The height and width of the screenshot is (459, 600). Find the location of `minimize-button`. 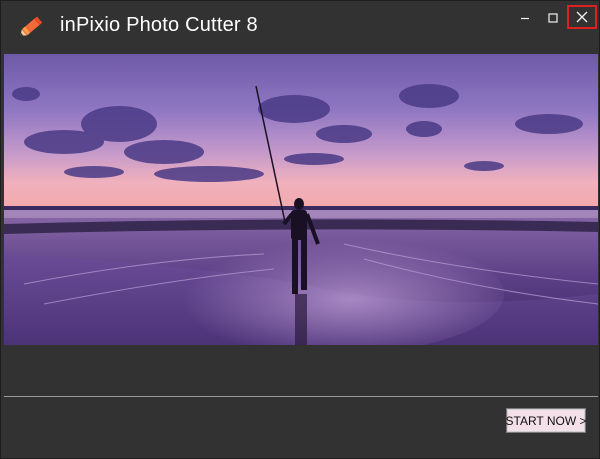

minimize-button is located at coordinates (525, 18).